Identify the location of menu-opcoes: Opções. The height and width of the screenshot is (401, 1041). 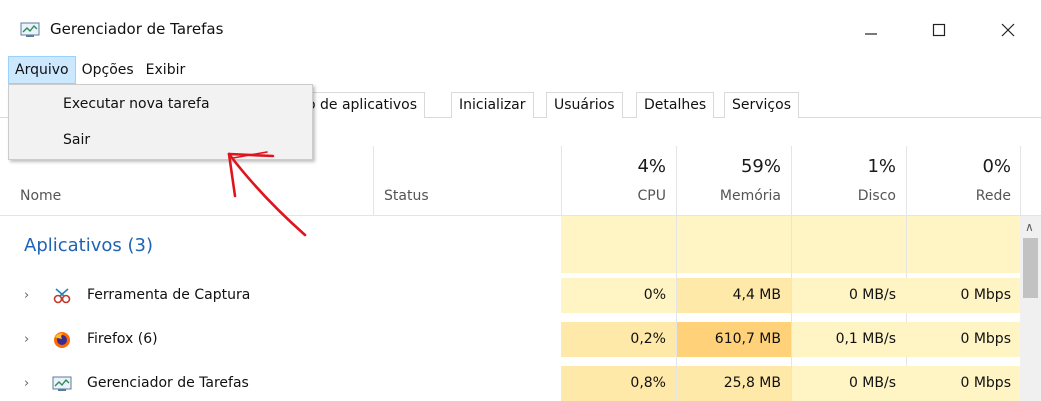
(108, 70).